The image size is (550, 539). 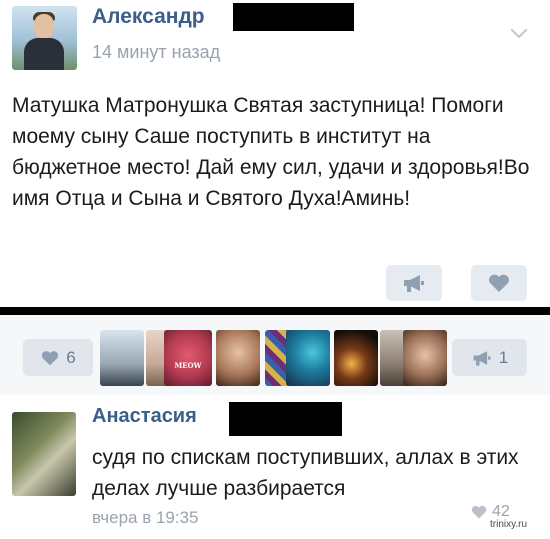 I want to click on liker-avatar-caption: MEOW, so click(x=188, y=365).